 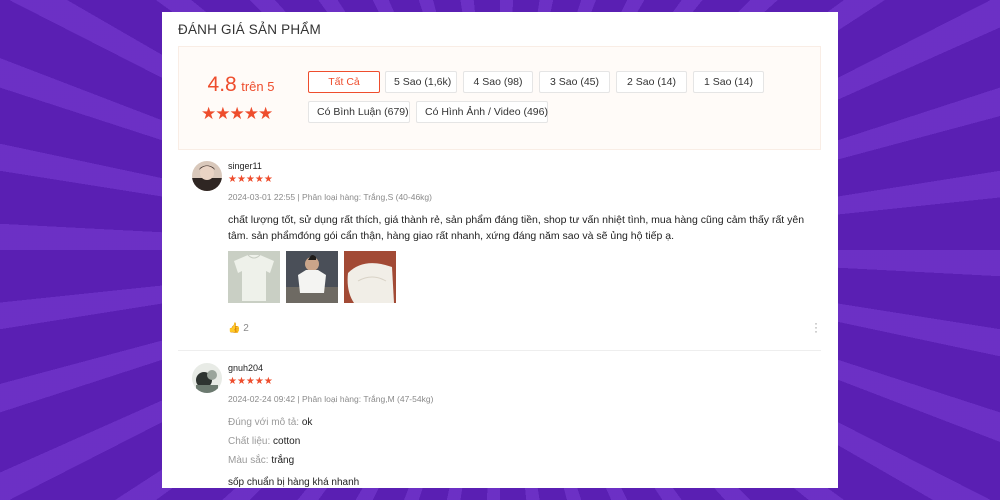 What do you see at coordinates (651, 82) in the screenshot?
I see `filter-2-stars: 2 Sao (14)` at bounding box center [651, 82].